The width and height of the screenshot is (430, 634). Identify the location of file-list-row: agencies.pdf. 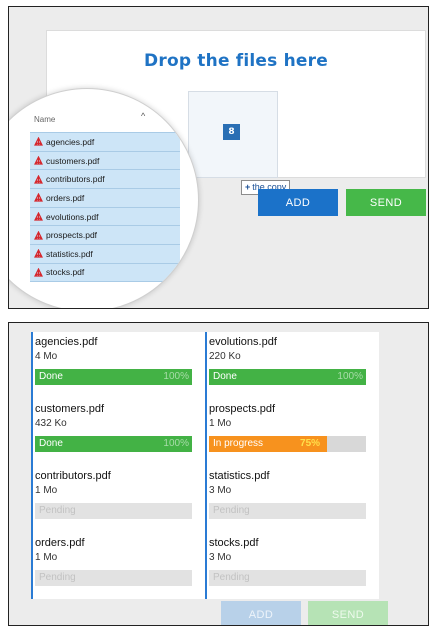
(105, 141).